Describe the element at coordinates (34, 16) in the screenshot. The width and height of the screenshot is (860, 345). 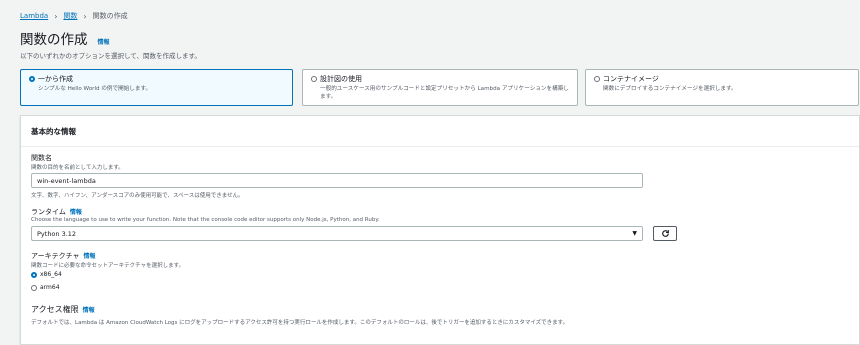
I see `breadcrumb-lambda-link: Lambda` at that location.